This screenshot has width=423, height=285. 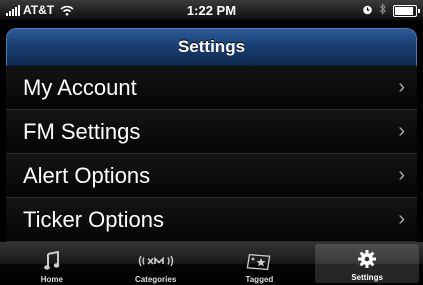 I want to click on status-icons, so click(x=391, y=10).